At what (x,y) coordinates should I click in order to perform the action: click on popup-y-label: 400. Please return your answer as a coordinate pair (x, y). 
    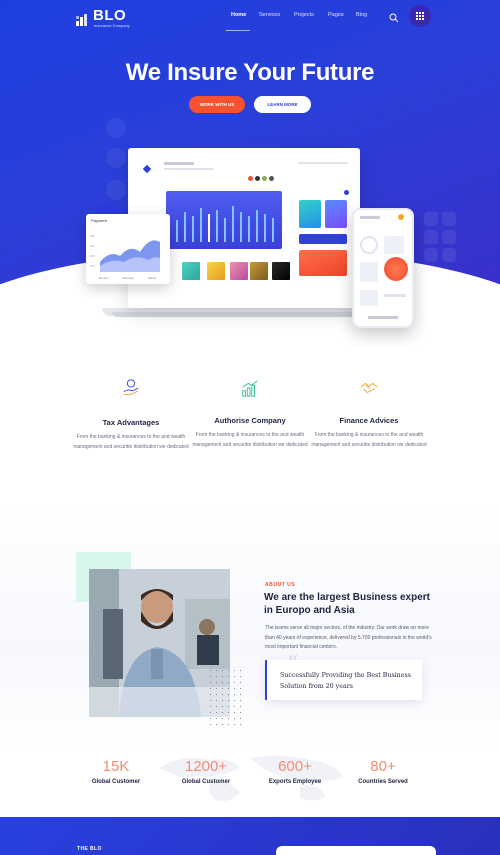
    Looking at the image, I should click on (93, 236).